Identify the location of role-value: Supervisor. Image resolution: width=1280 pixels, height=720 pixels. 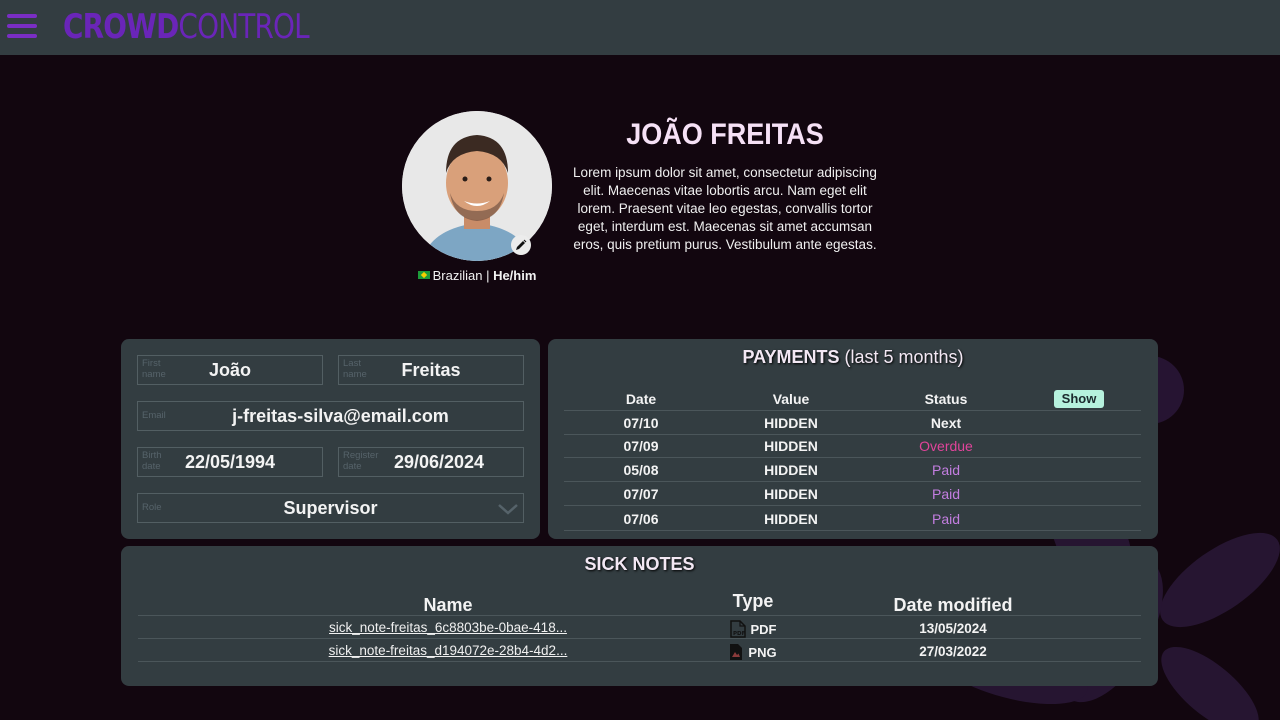
(330, 508).